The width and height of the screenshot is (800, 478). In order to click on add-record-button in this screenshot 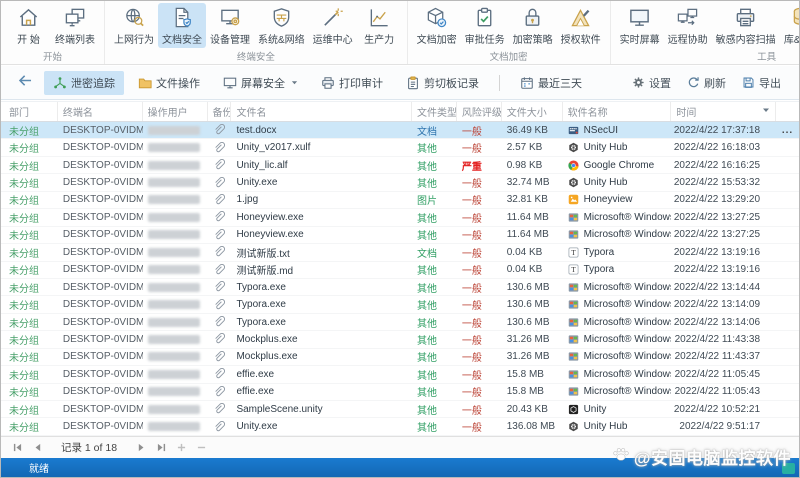, I will do `click(181, 447)`.